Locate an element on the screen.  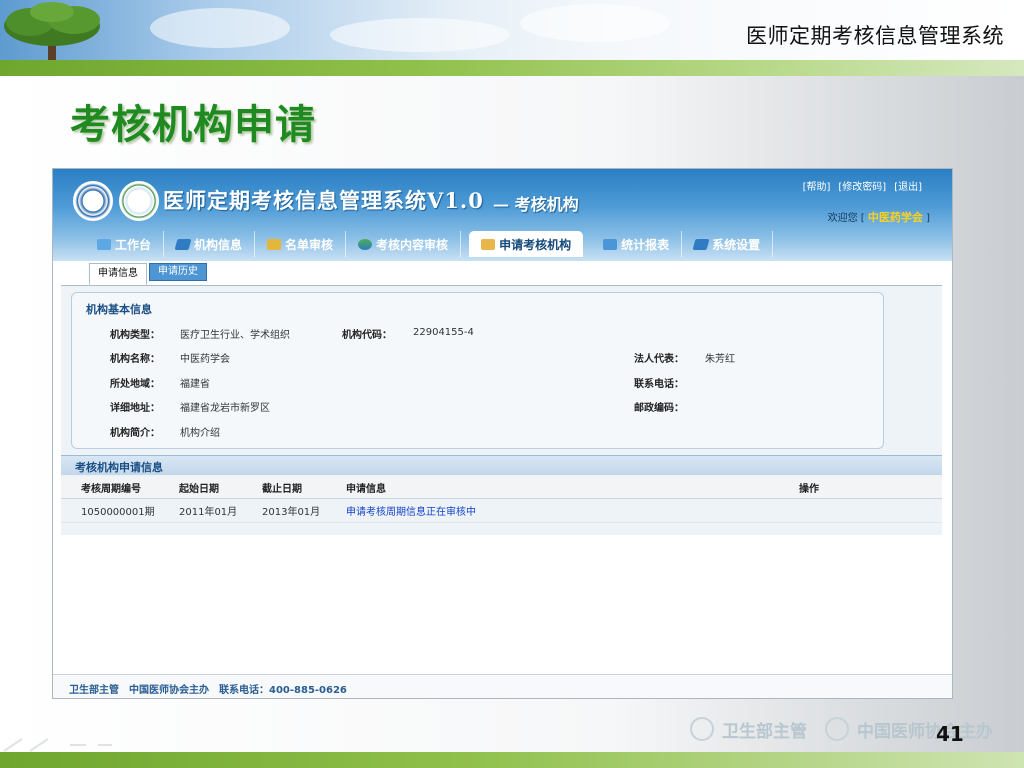
cell-start-date: 2011年01月 is located at coordinates (208, 512).